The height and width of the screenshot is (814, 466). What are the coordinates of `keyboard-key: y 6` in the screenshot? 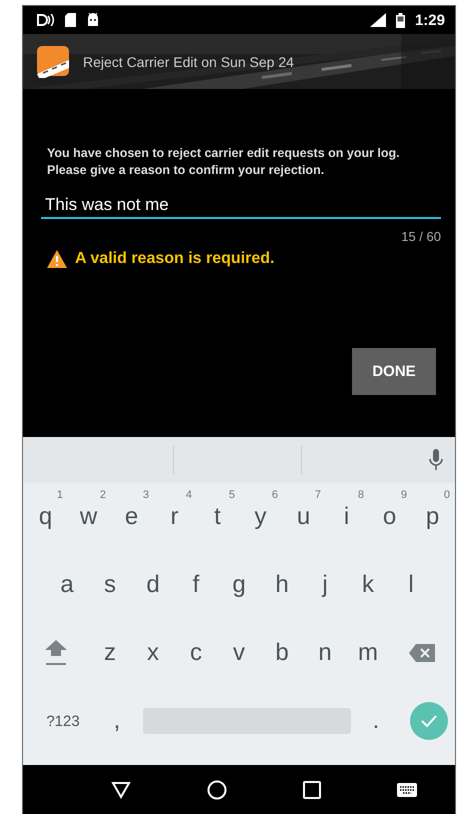 It's located at (260, 517).